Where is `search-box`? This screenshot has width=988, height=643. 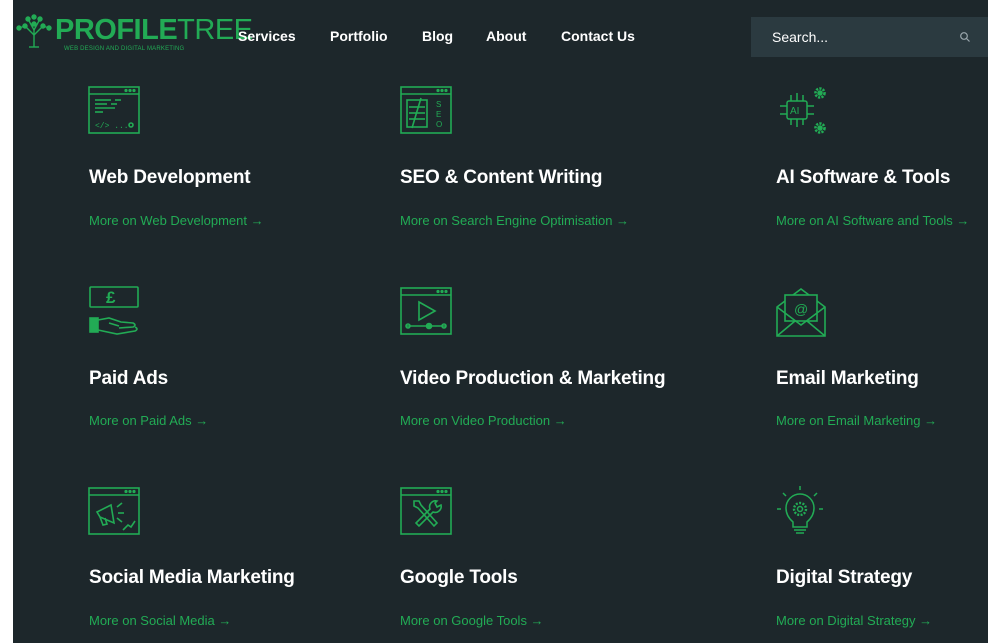 search-box is located at coordinates (869, 37).